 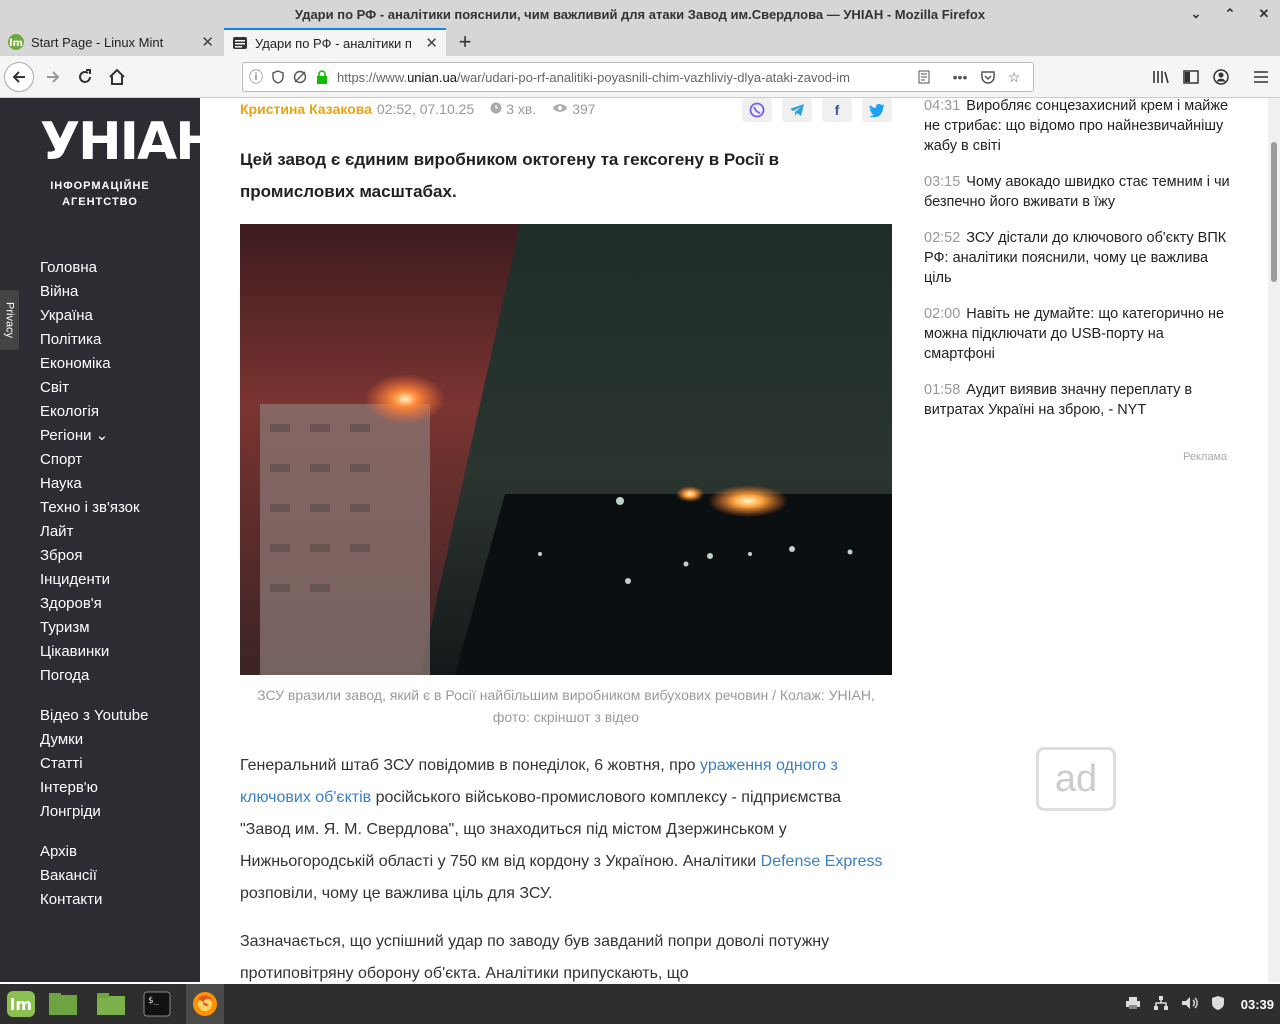 What do you see at coordinates (822, 861) in the screenshot?
I see `defense-express-link: Defense Express` at bounding box center [822, 861].